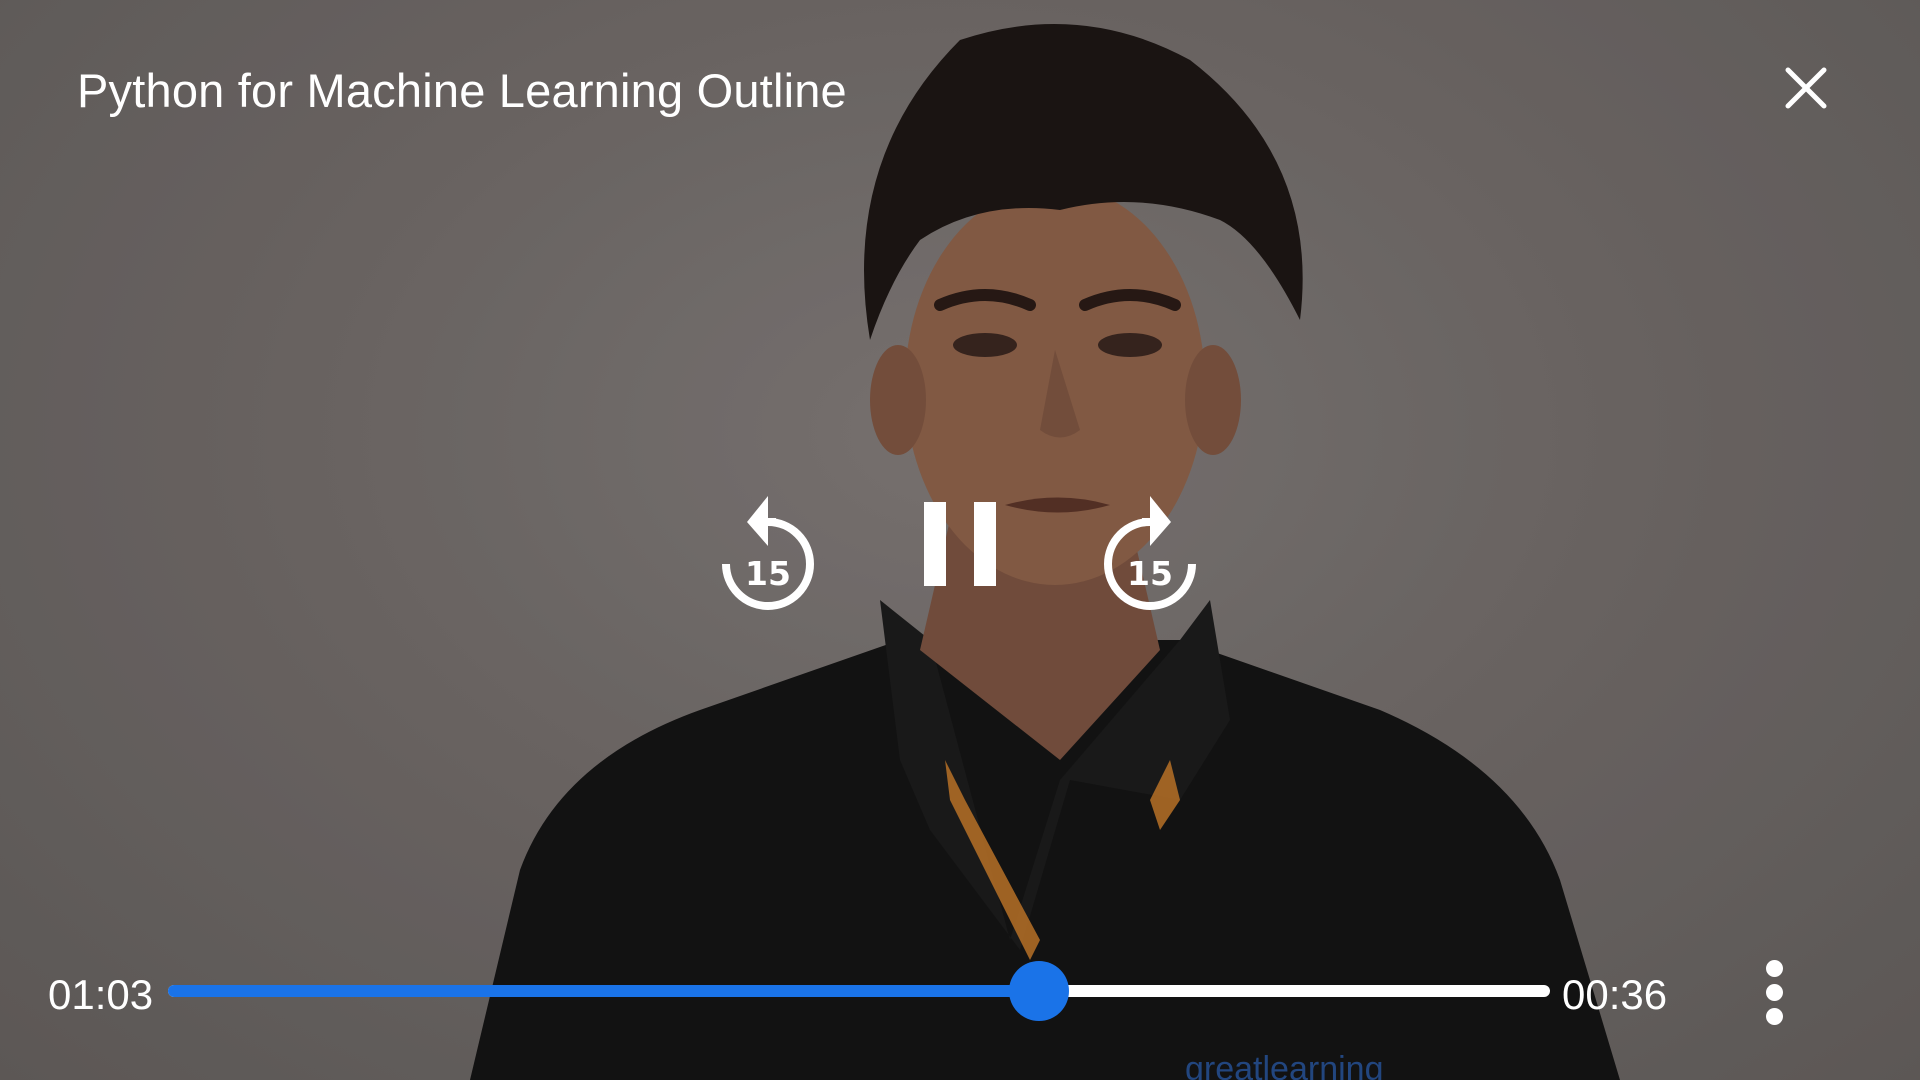 The width and height of the screenshot is (1920, 1080). I want to click on elapsed-time: 01:03, so click(101, 994).